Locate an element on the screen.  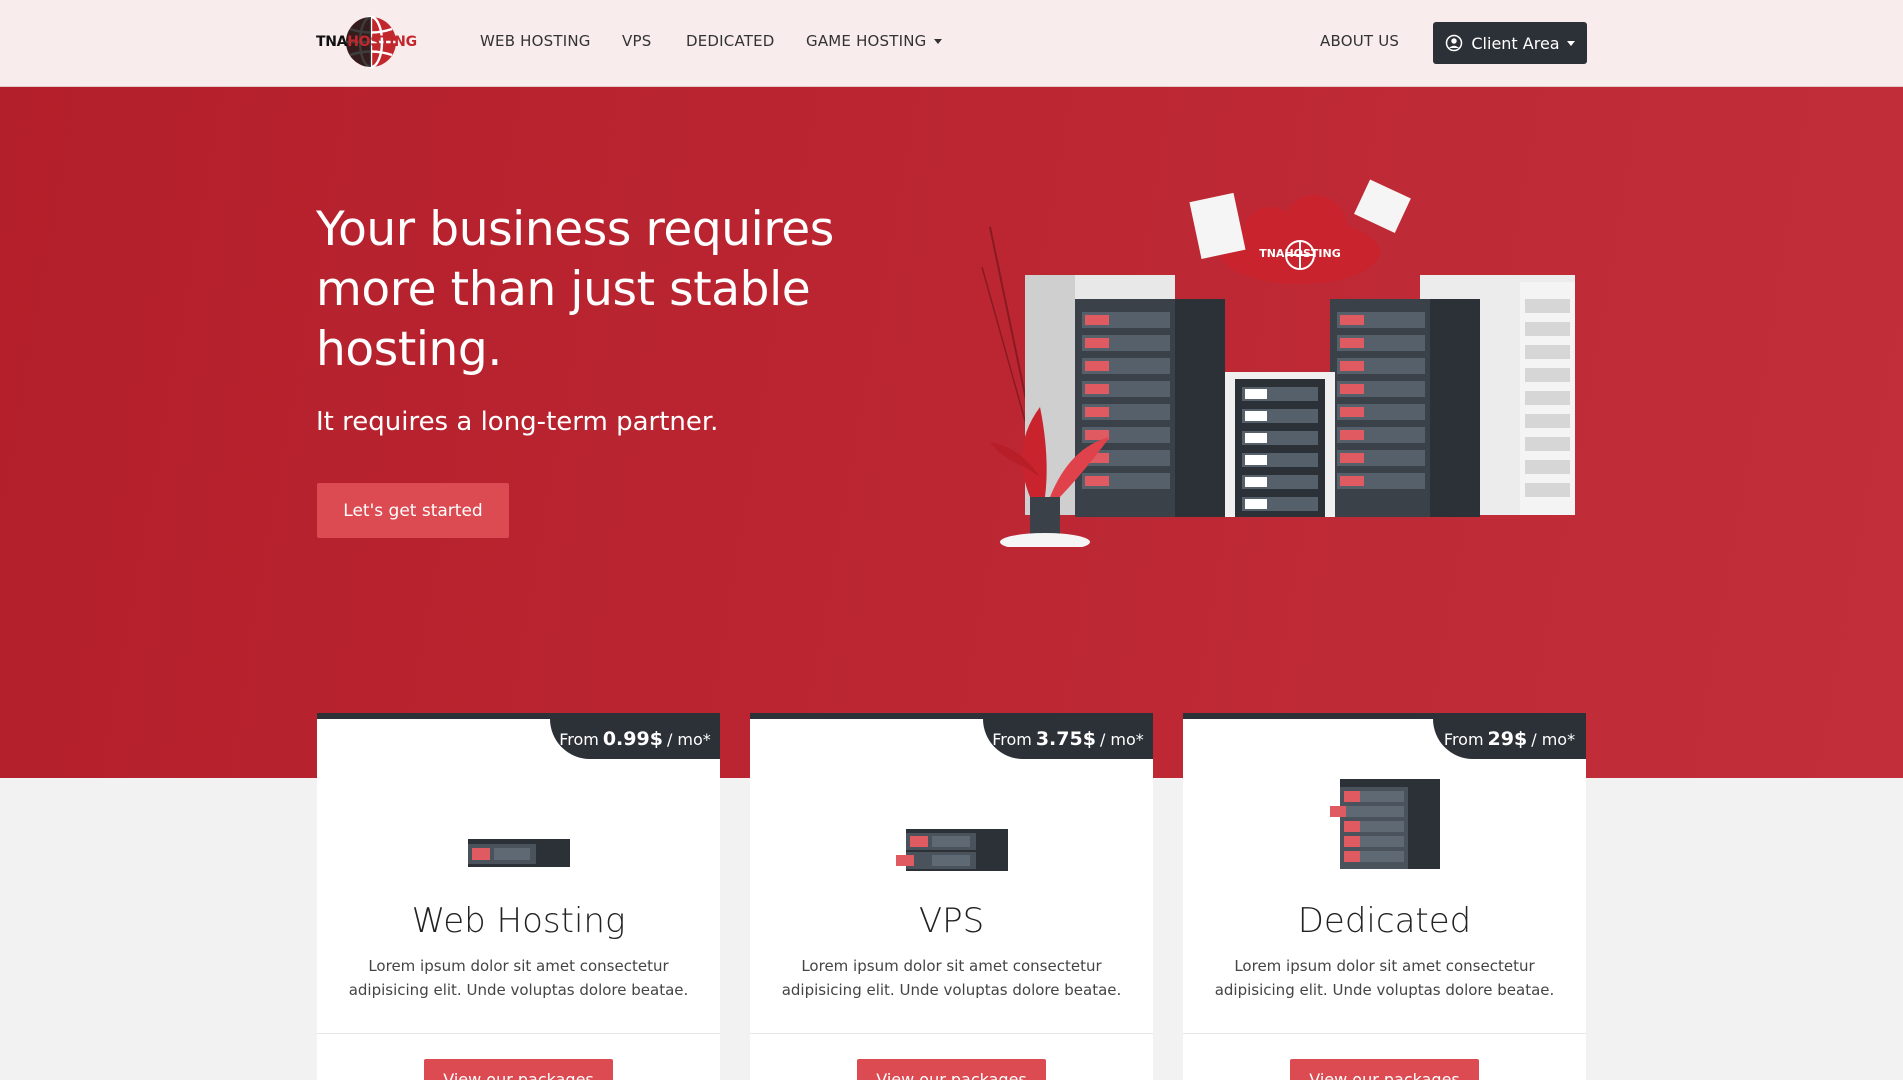
card-title: VPS is located at coordinates (951, 921).